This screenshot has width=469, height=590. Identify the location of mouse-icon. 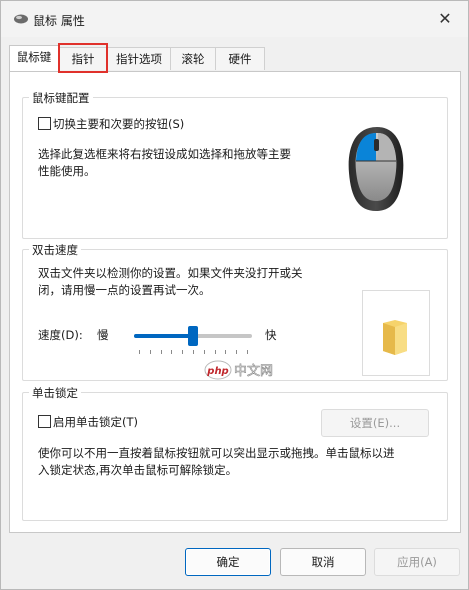
(21, 19).